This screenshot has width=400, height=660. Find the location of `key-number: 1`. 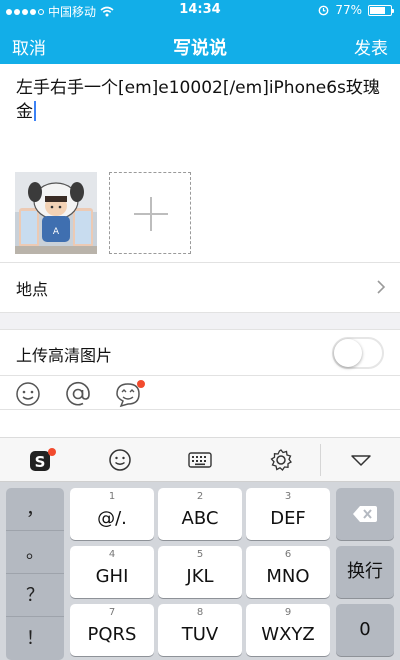

key-number: 1 is located at coordinates (112, 496).